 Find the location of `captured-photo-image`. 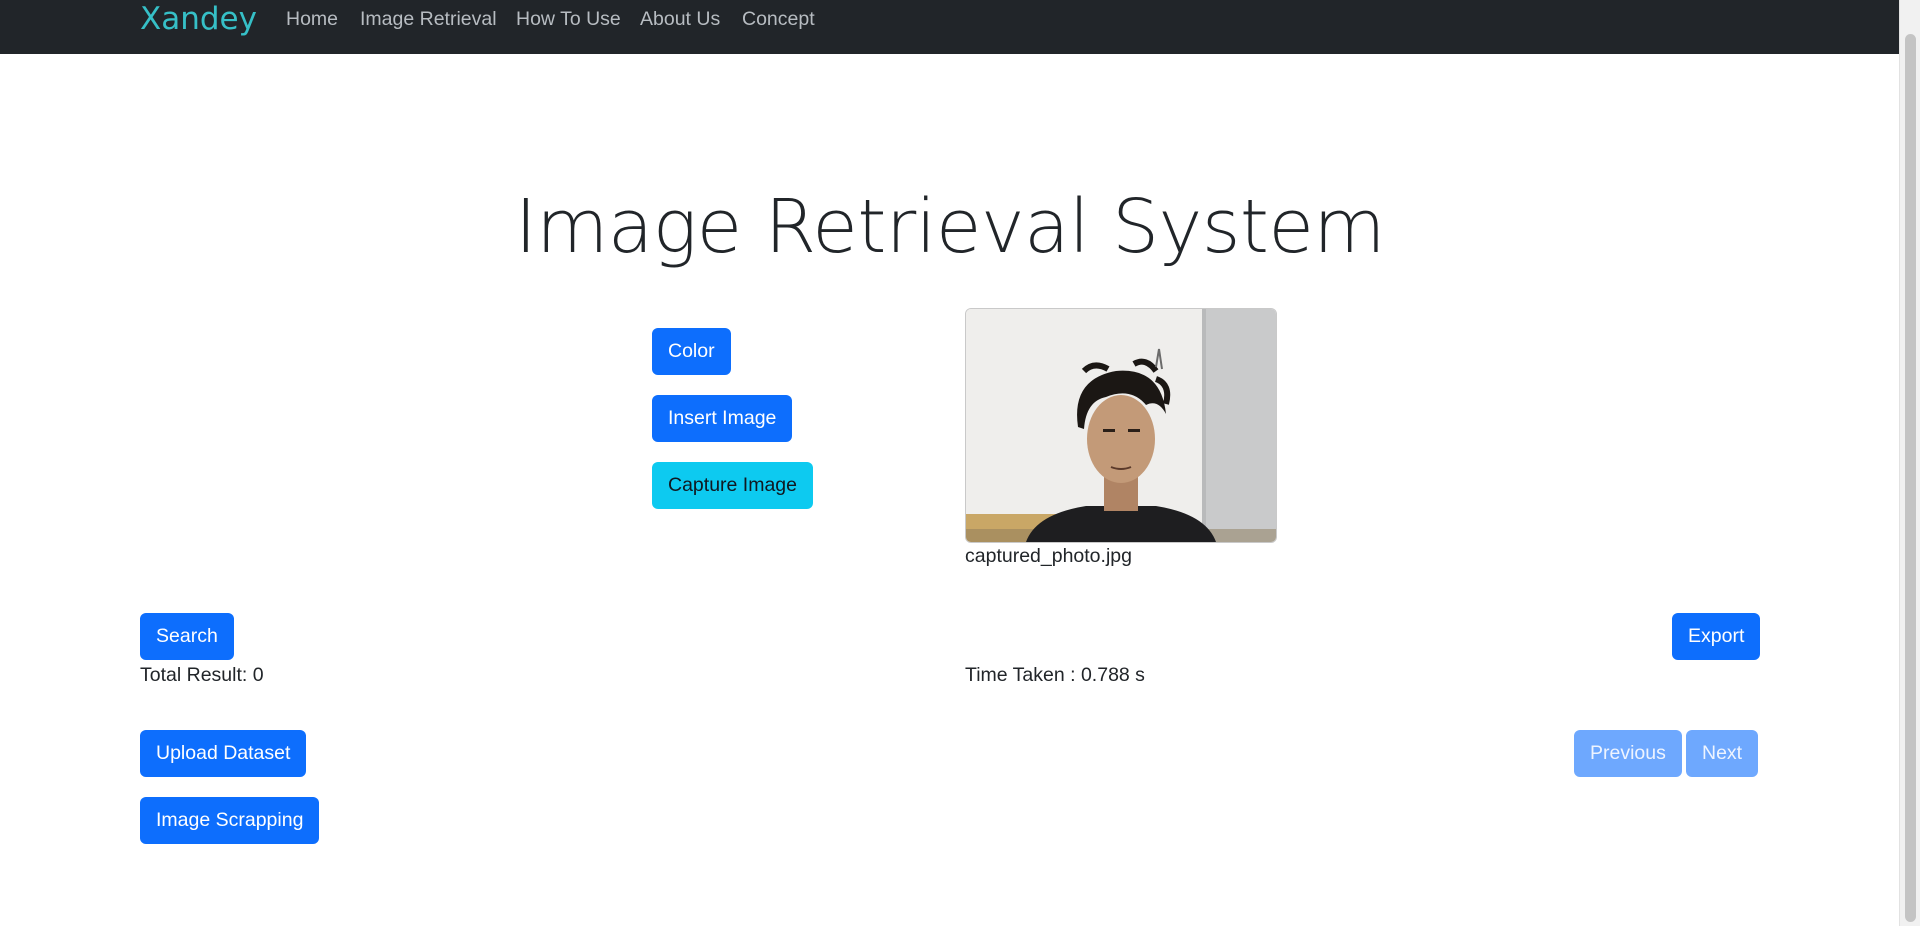

captured-photo-image is located at coordinates (1121, 425).